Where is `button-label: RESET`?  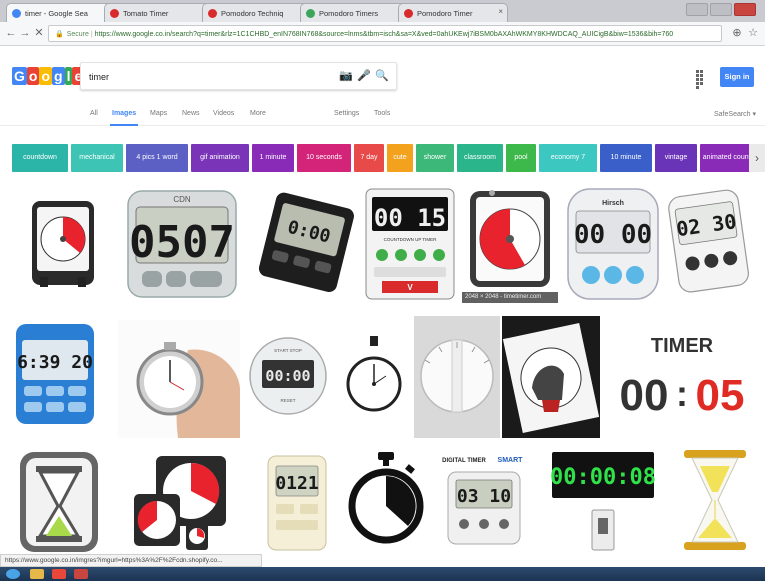
button-label: RESET is located at coordinates (287, 400).